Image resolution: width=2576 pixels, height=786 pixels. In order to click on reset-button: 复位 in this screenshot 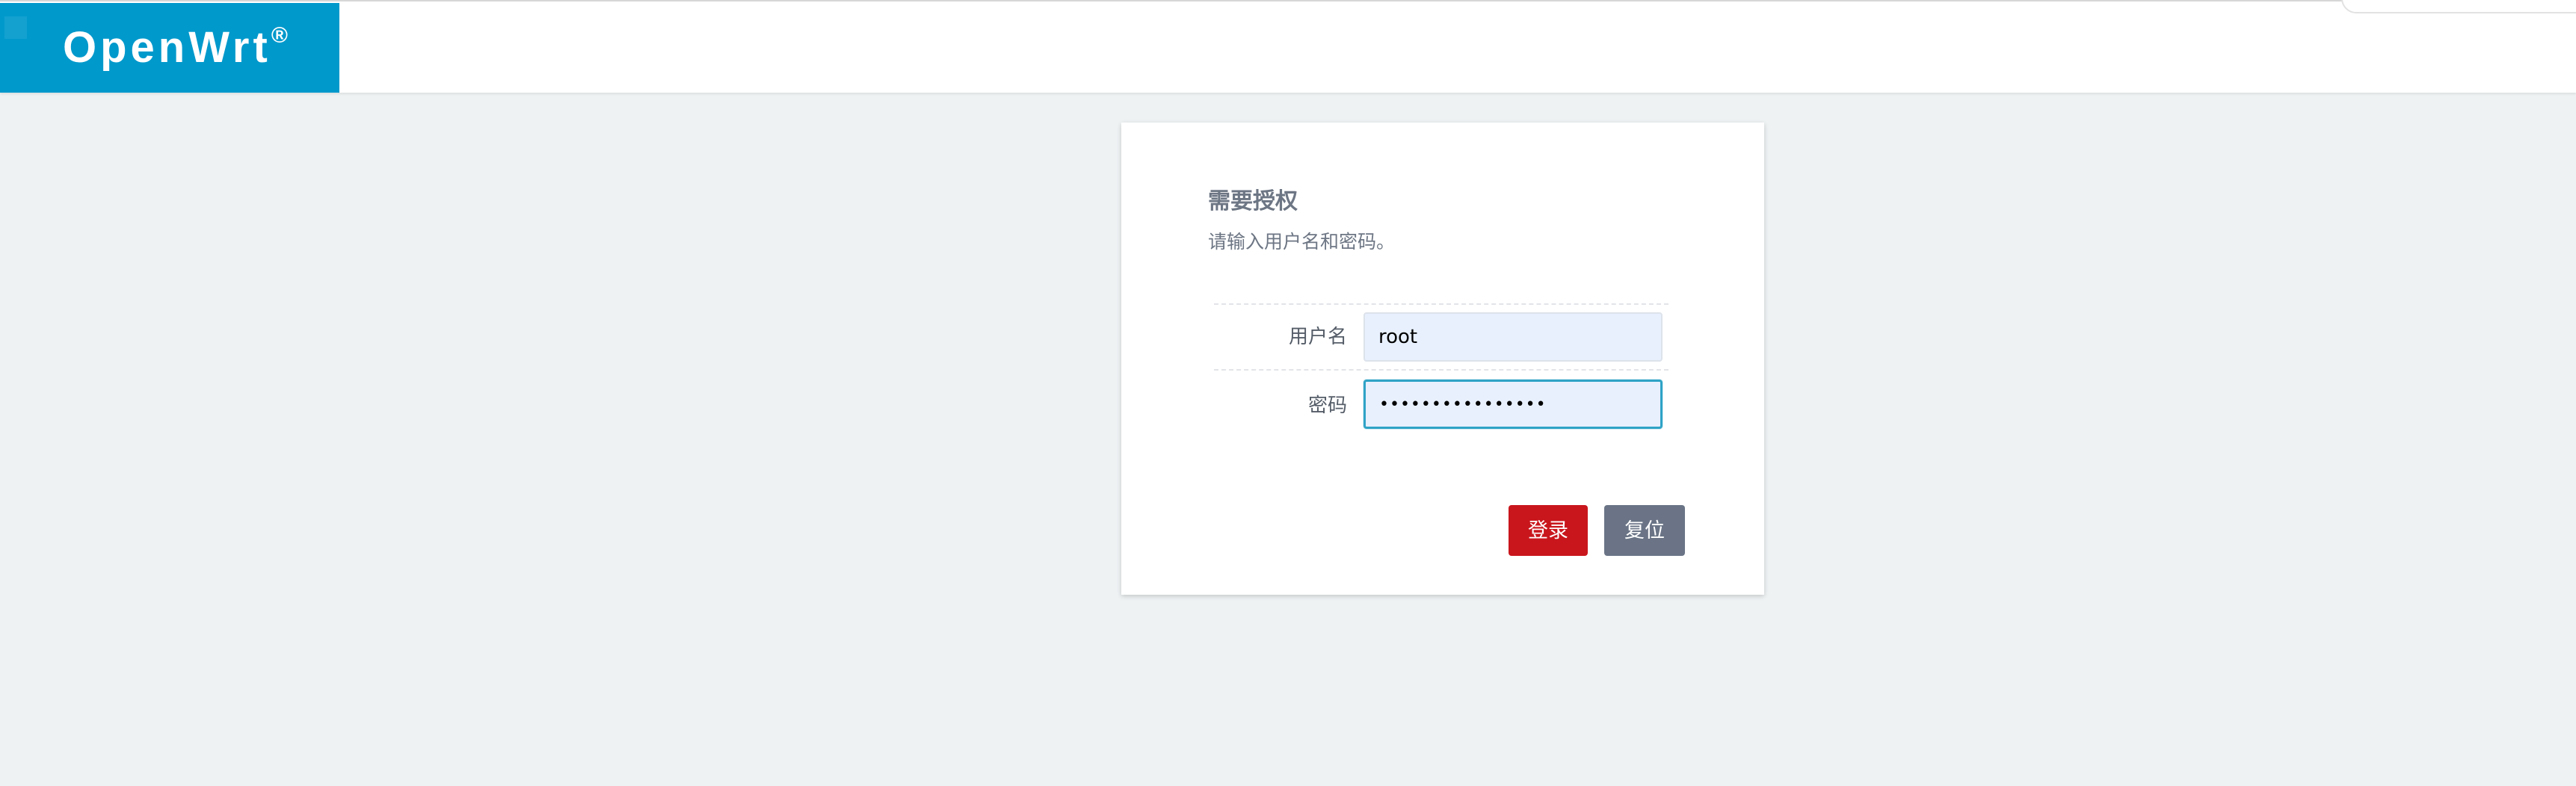, I will do `click(1644, 530)`.